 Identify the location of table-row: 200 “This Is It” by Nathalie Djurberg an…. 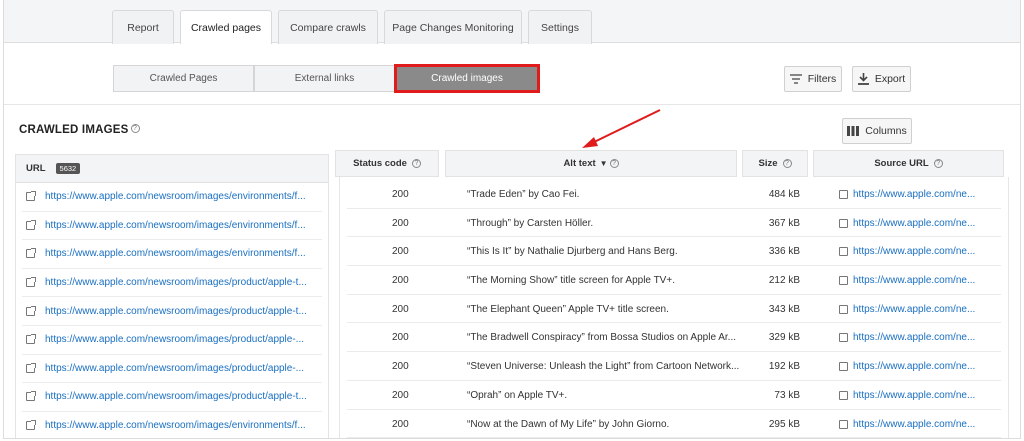
(674, 252).